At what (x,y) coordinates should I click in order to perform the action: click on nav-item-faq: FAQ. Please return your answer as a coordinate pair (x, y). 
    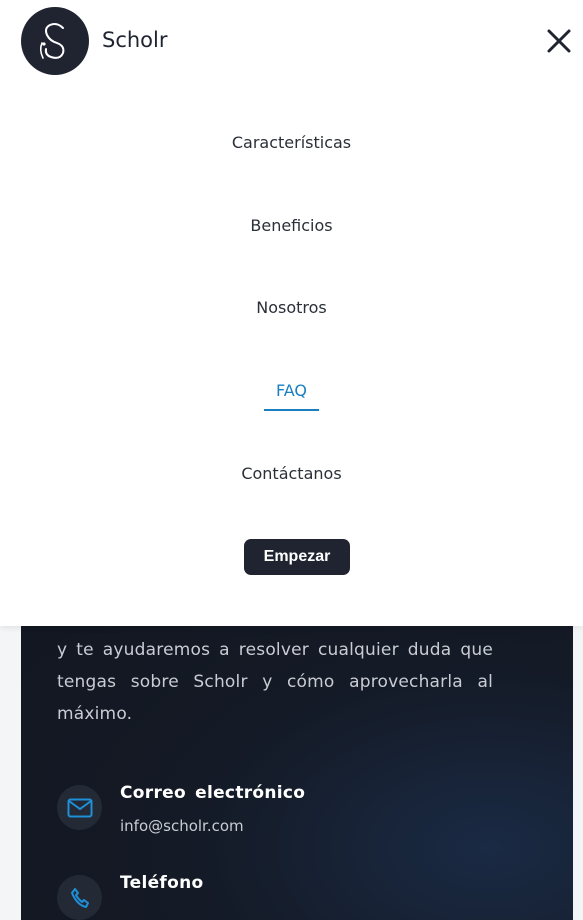
    Looking at the image, I should click on (291, 395).